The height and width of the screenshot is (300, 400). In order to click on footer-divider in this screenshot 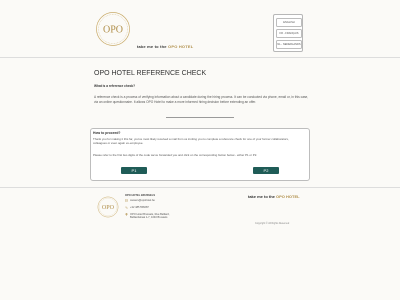, I will do `click(200, 187)`.